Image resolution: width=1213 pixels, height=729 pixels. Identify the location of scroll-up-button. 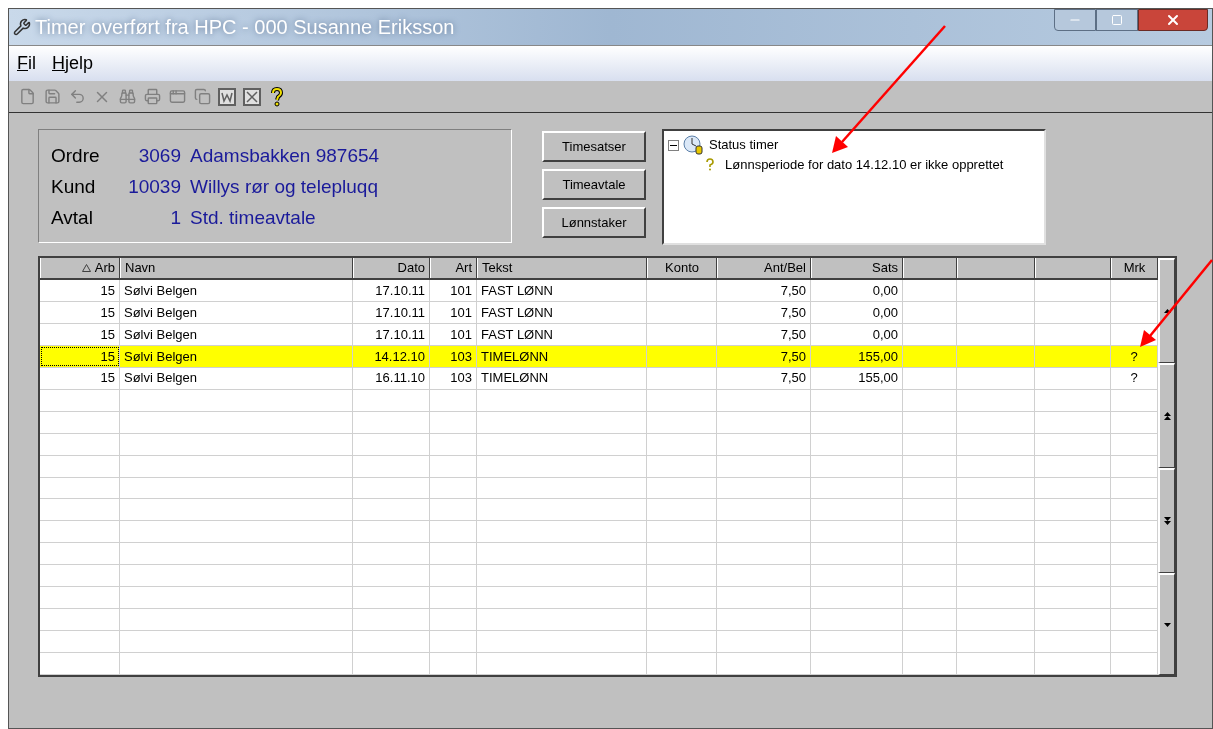
(1166, 310).